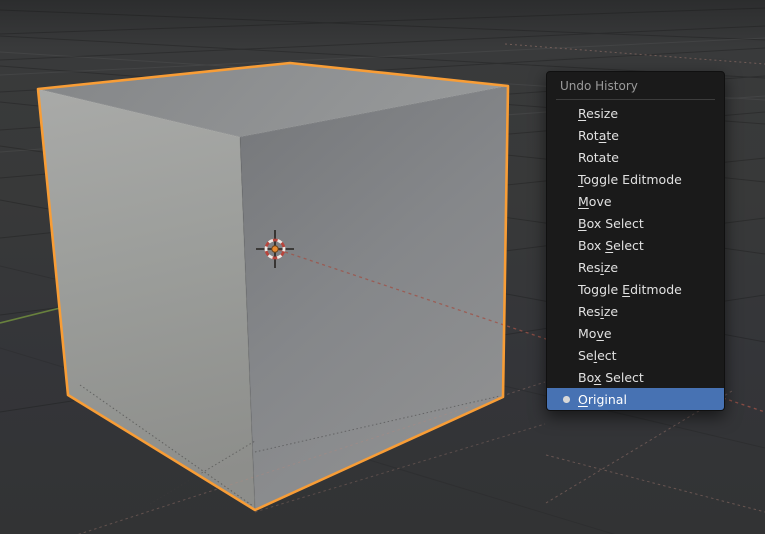 Image resolution: width=765 pixels, height=534 pixels. I want to click on menu-item-box-select-12: Box Select, so click(635, 377).